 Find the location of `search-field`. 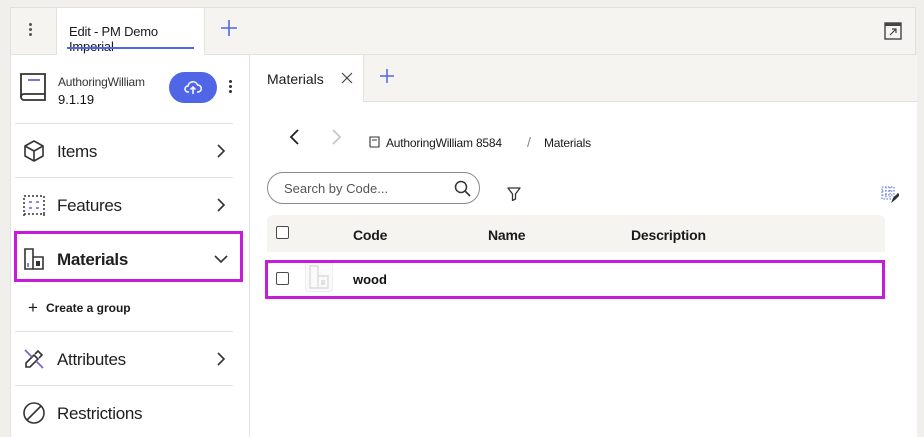

search-field is located at coordinates (373, 188).